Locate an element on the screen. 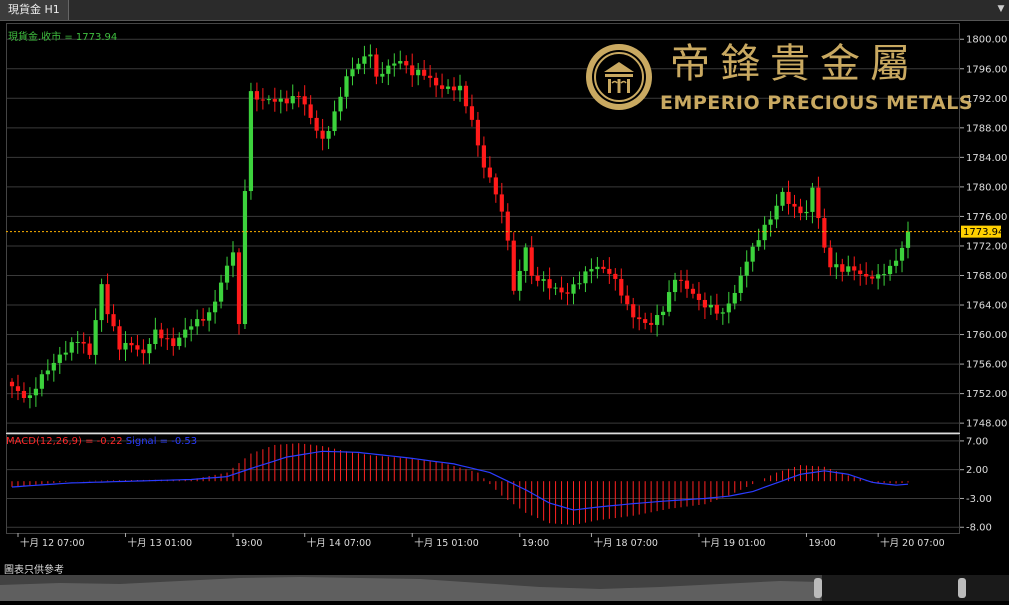 Image resolution: width=1009 pixels, height=605 pixels. macd-tick-label: 2.00 is located at coordinates (977, 470).